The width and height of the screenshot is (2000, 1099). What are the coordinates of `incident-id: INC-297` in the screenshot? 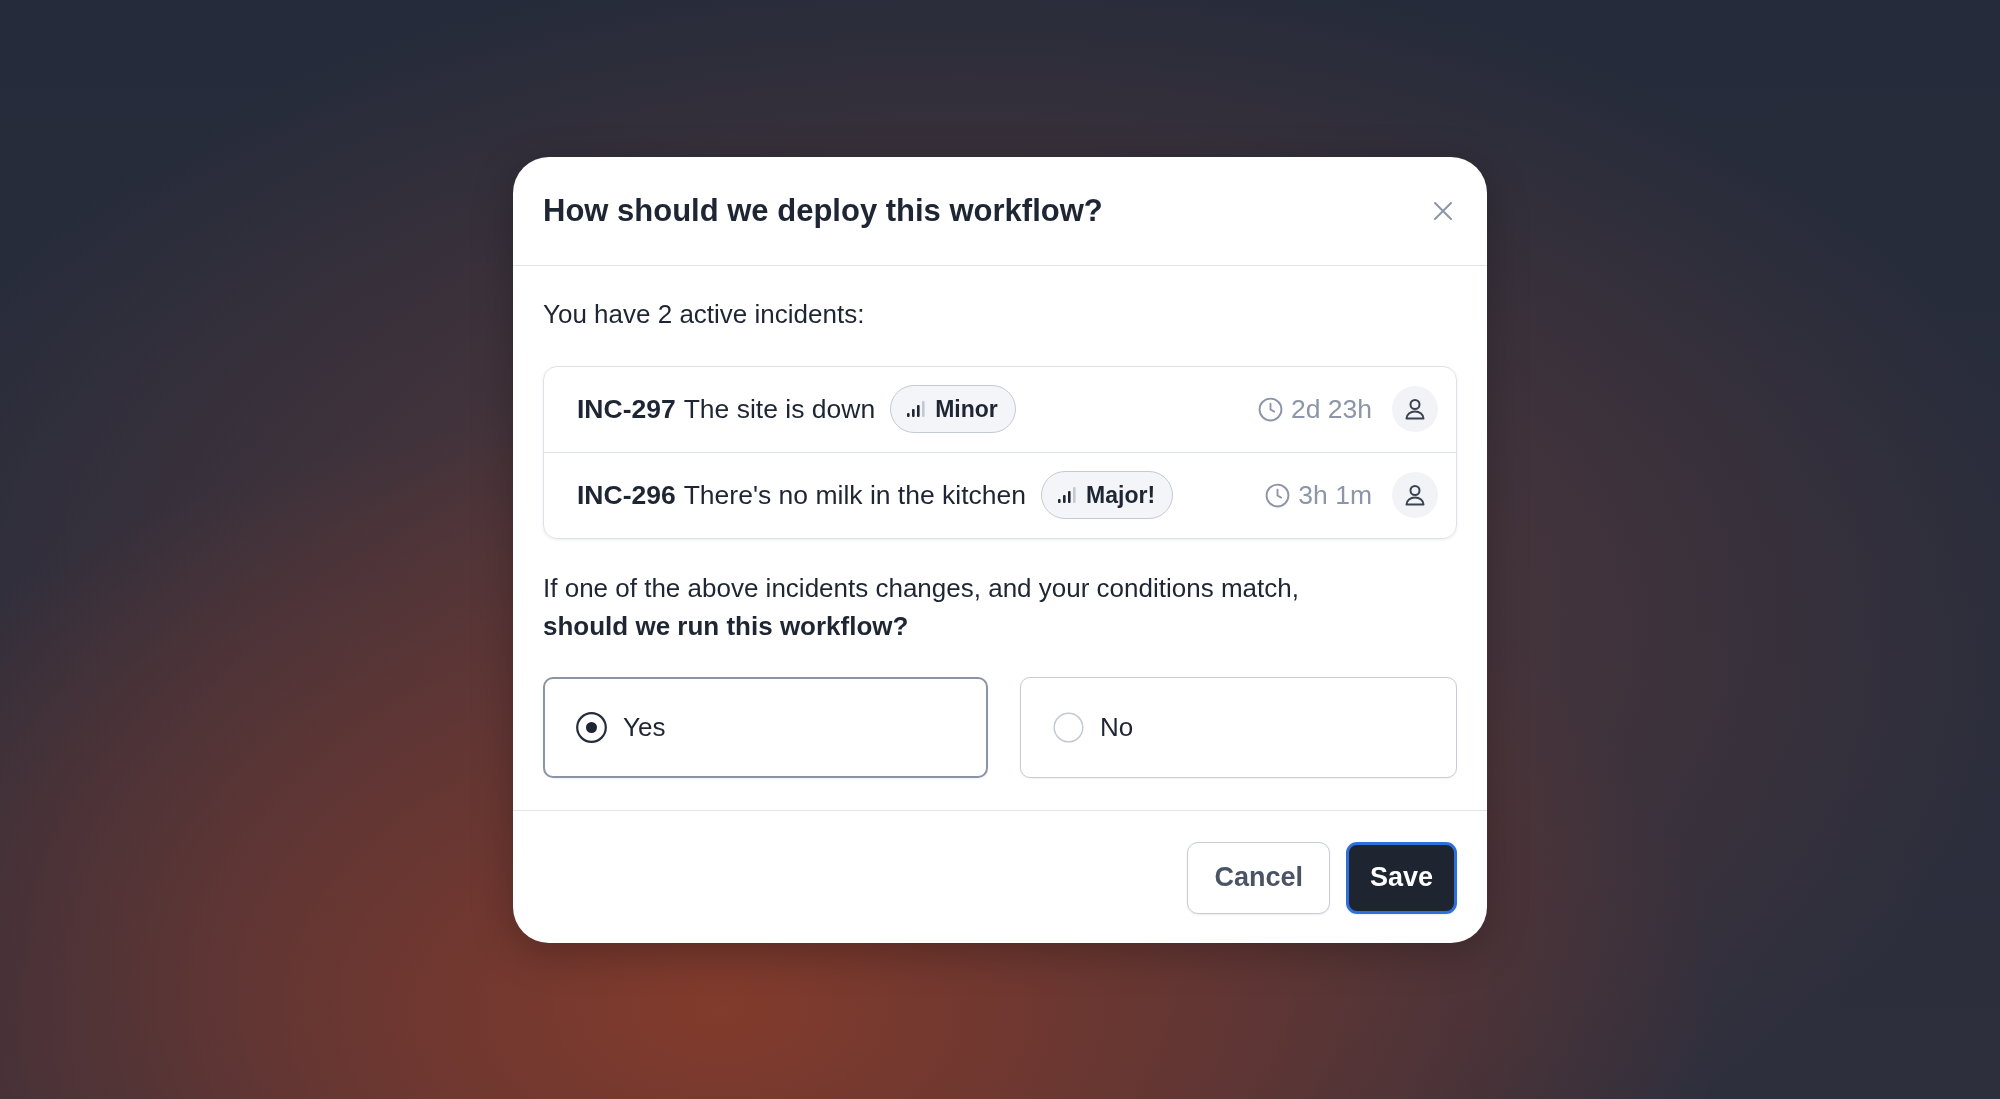 It's located at (626, 409).